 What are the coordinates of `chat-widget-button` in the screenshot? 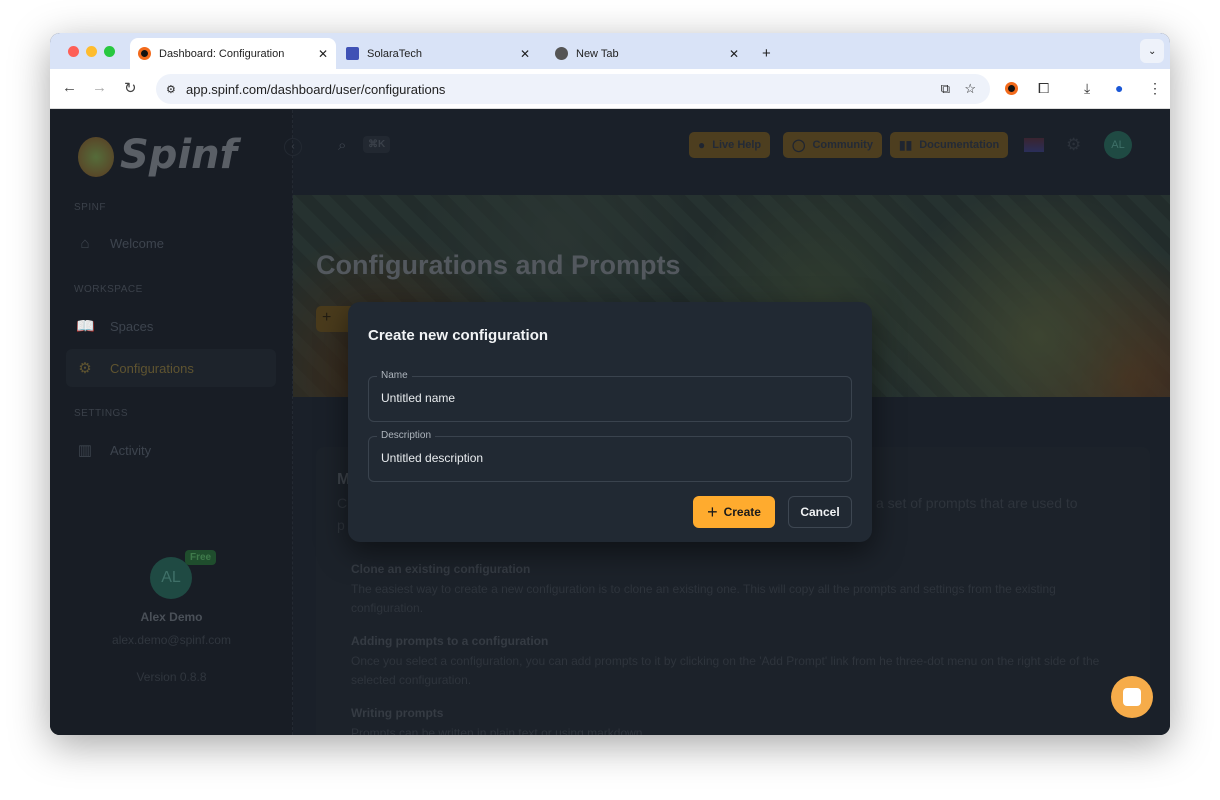 It's located at (1132, 697).